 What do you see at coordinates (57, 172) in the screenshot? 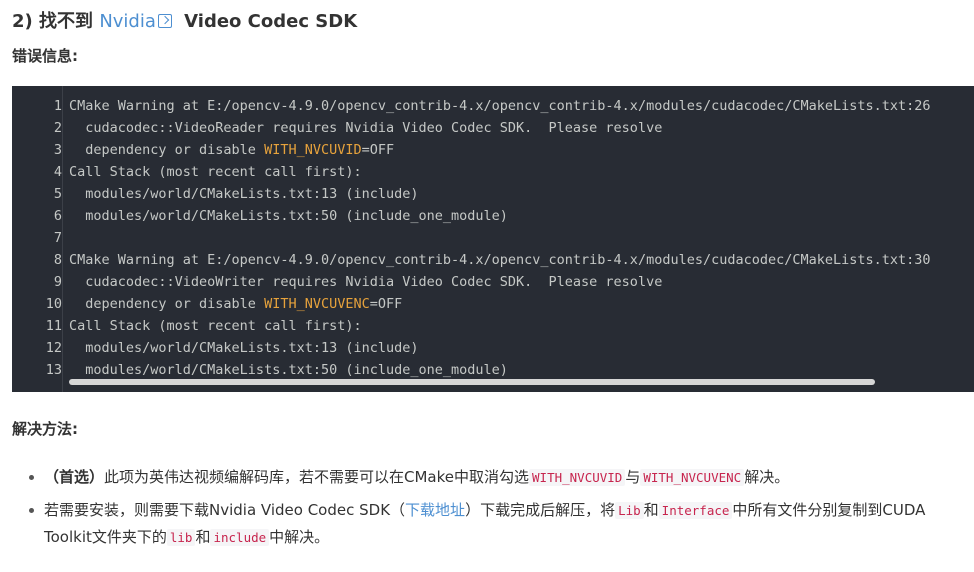
I see `line-number: 4` at bounding box center [57, 172].